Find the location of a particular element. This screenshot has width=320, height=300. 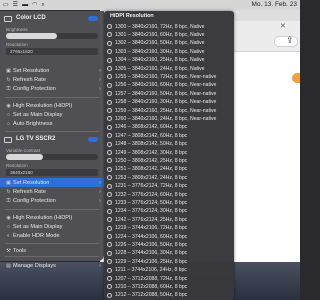

resolution-option-label: 1233 – 3776x2124, 50Hz, 8 bpc is located at coordinates (151, 202).